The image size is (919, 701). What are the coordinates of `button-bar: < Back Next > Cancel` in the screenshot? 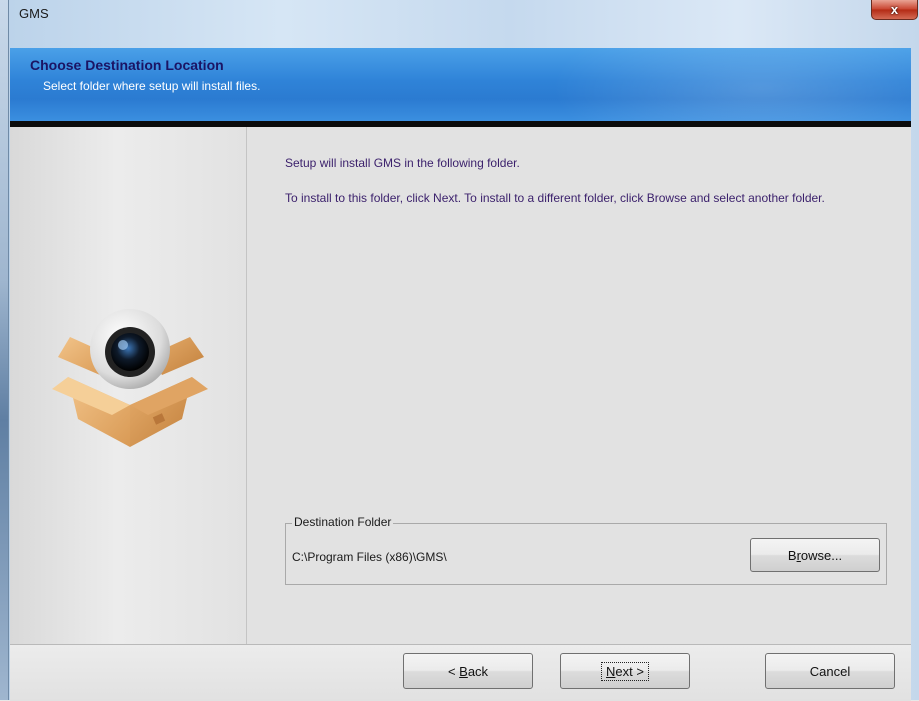 It's located at (460, 672).